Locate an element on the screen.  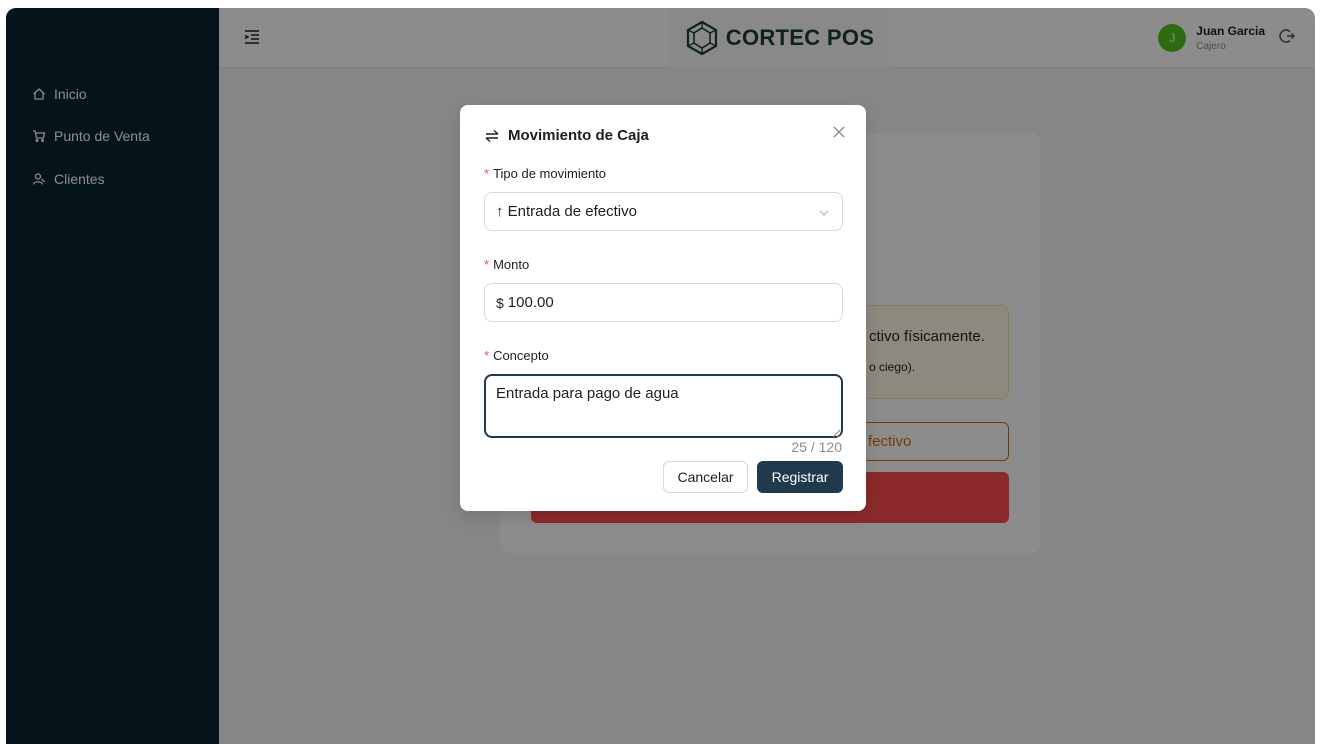
swap-icon is located at coordinates (492, 135).